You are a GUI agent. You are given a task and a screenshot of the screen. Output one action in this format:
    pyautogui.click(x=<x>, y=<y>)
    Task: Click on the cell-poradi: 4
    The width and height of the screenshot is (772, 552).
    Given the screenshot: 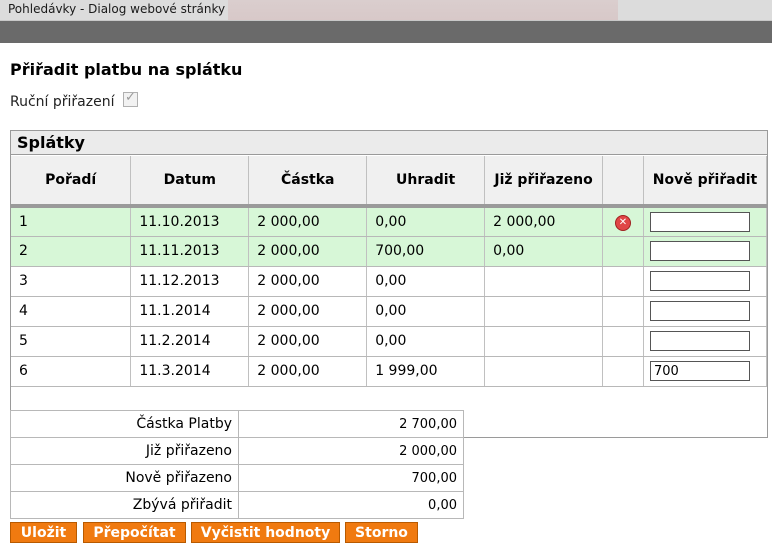 What is the action you would take?
    pyautogui.click(x=71, y=311)
    